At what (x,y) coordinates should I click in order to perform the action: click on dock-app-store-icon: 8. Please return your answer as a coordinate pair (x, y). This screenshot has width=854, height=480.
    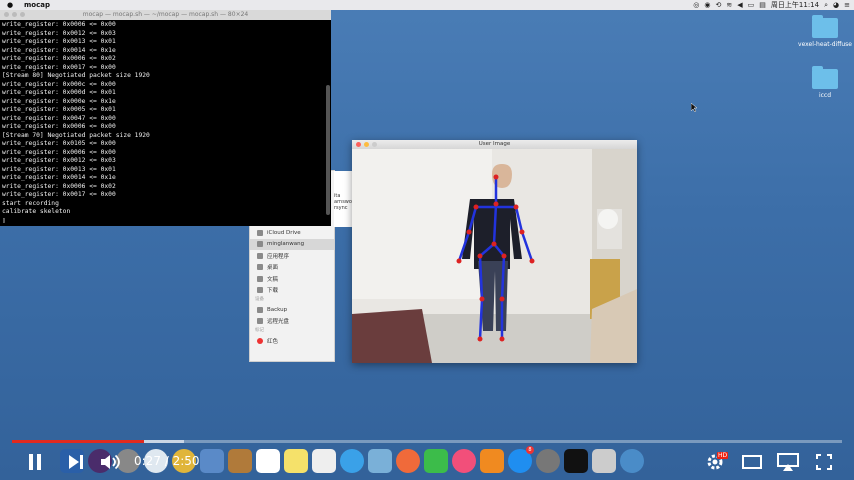
    Looking at the image, I should click on (521, 459).